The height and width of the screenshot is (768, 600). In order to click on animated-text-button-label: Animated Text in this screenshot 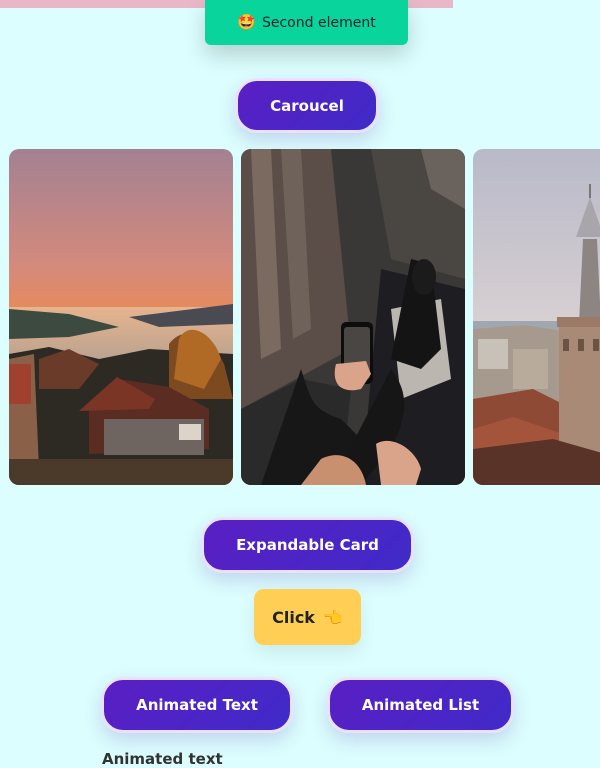, I will do `click(197, 705)`.